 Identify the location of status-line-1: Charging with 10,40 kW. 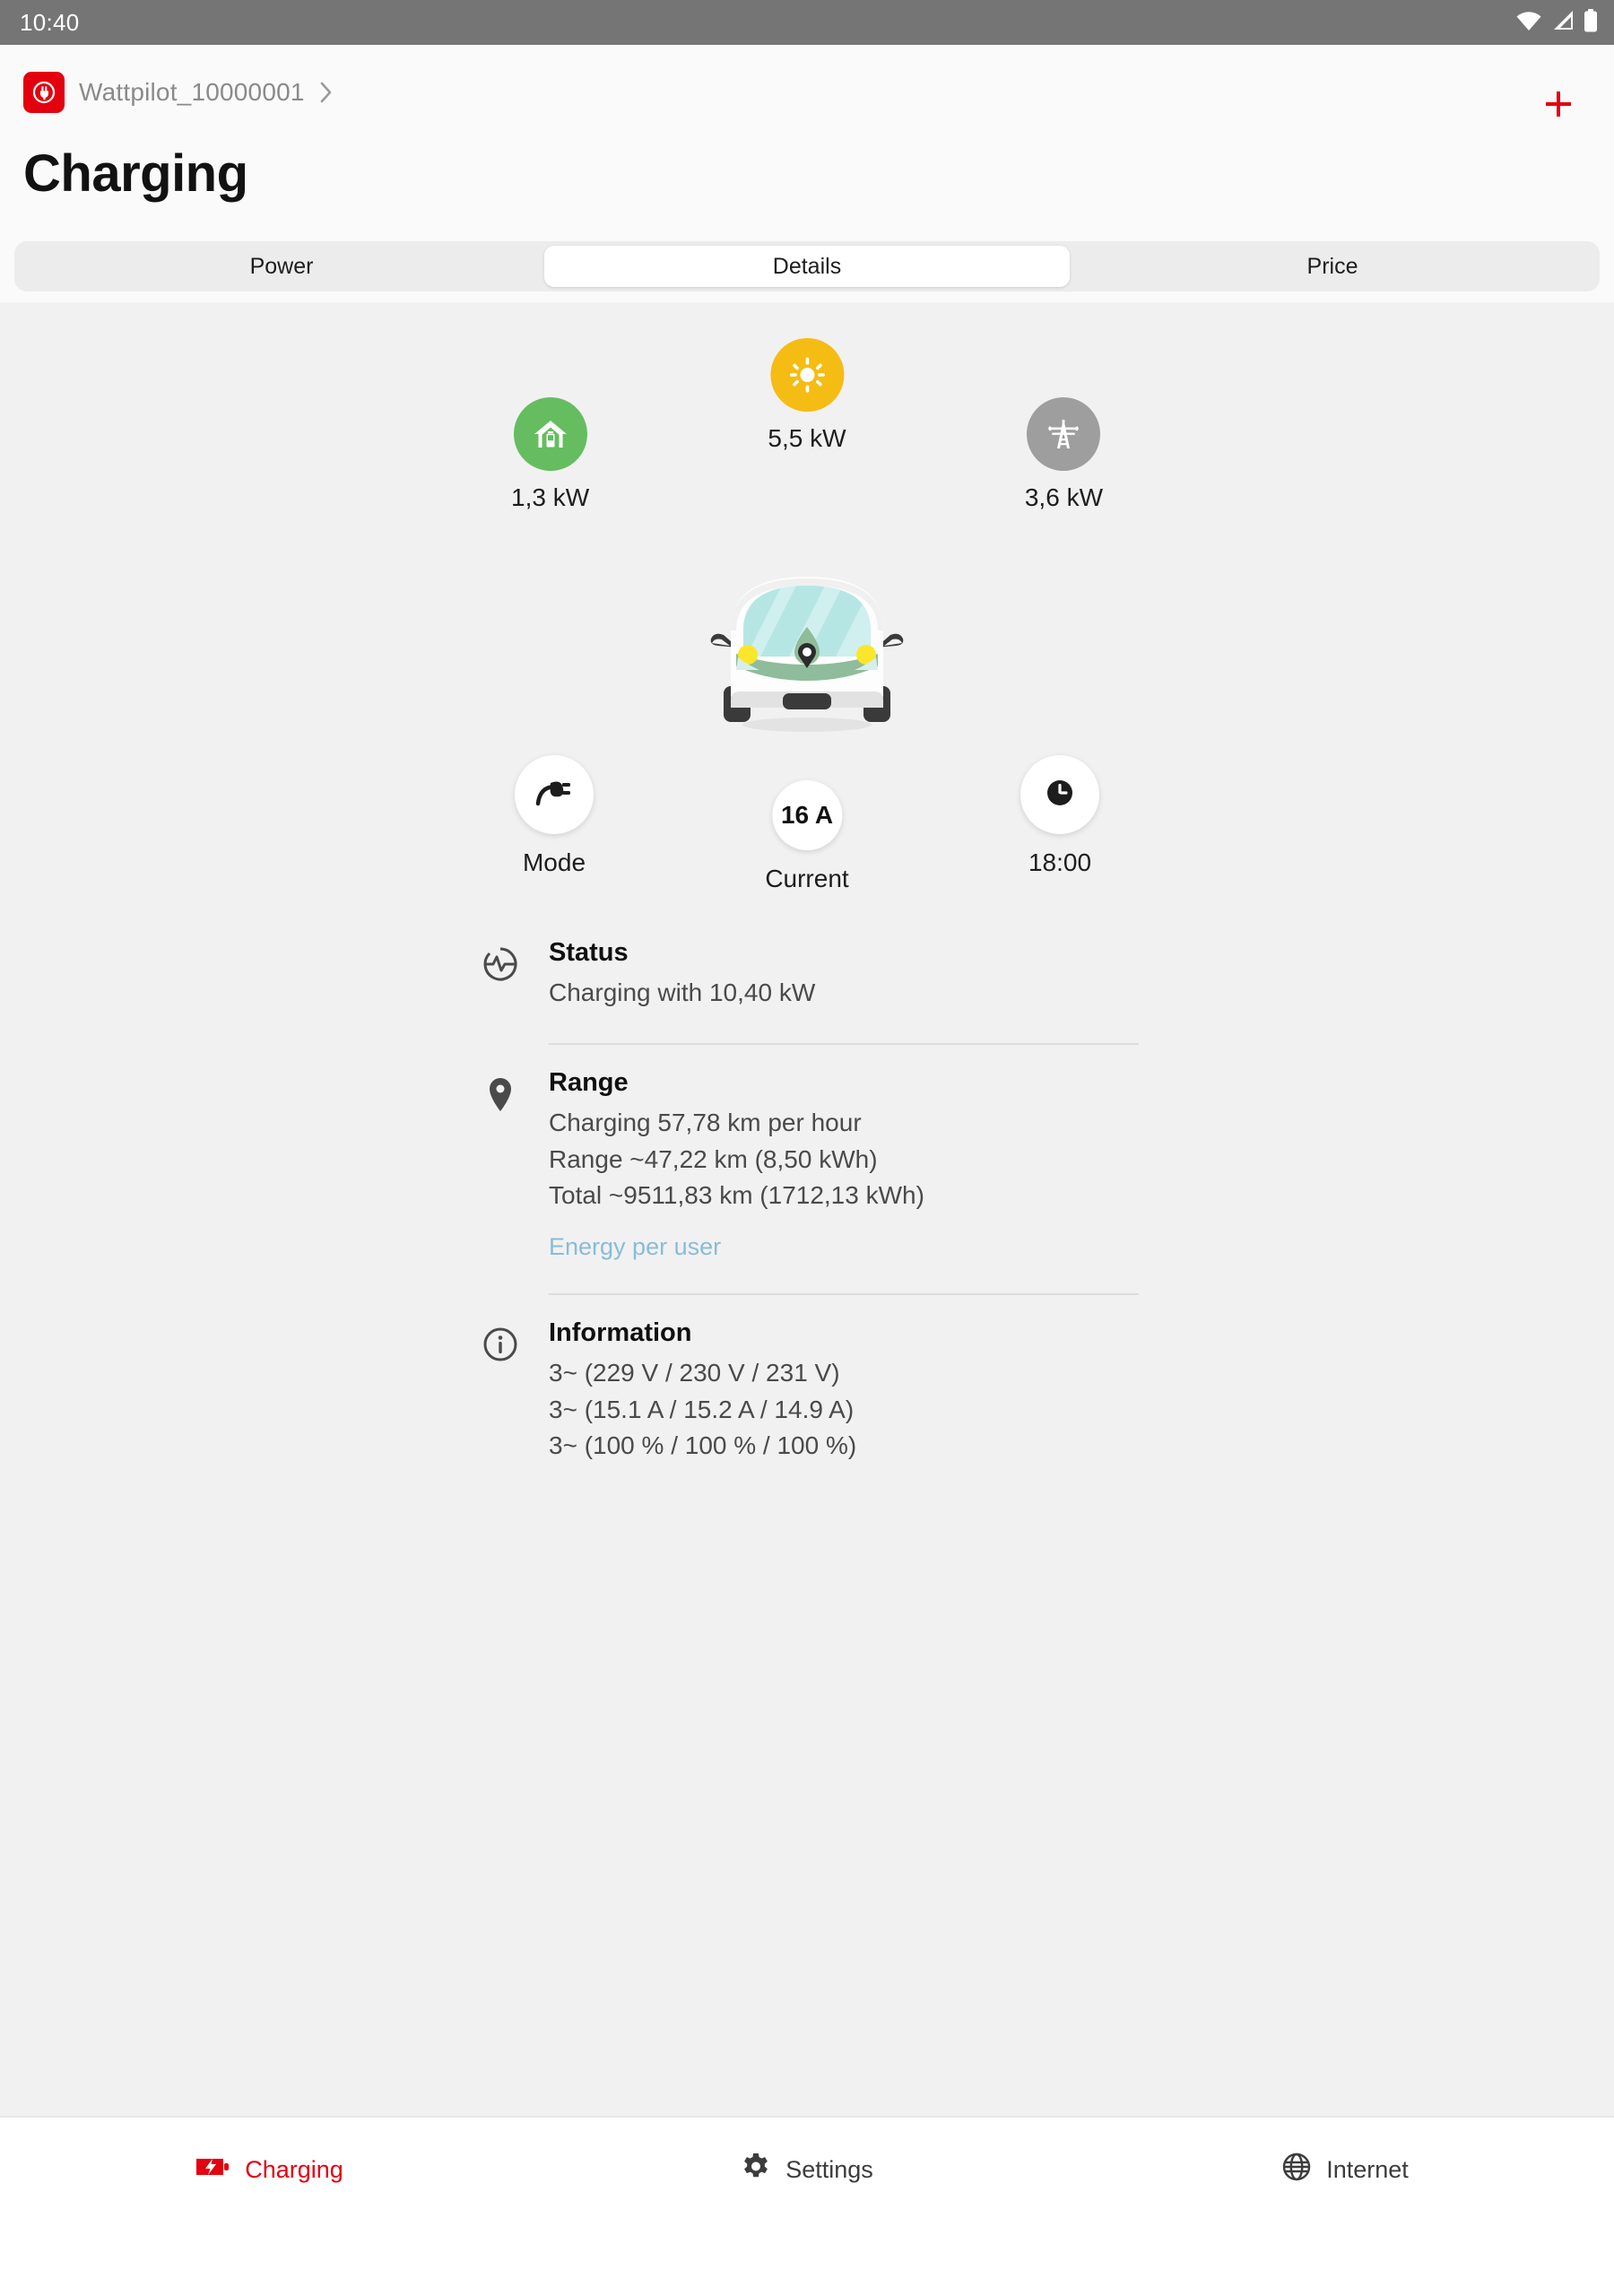
(682, 992).